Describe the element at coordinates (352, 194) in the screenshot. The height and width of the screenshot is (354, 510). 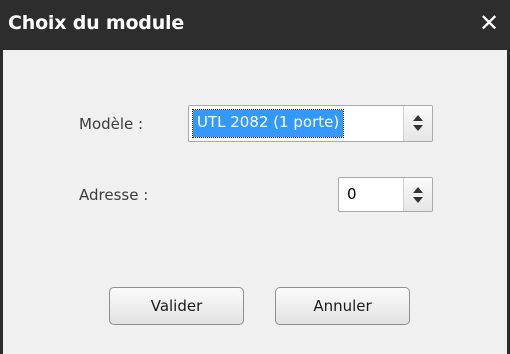
I see `address-value: 0` at that location.